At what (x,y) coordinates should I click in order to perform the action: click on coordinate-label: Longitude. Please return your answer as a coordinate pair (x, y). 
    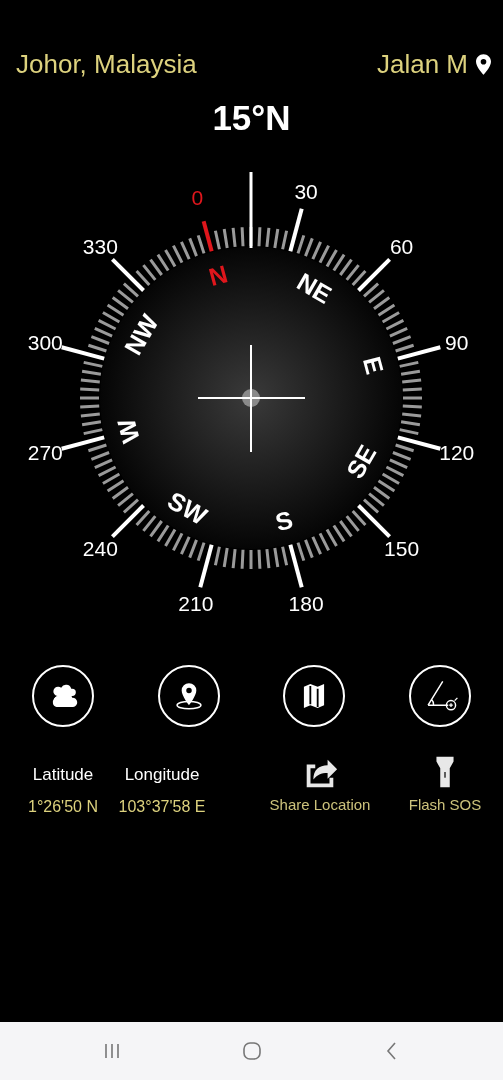
    Looking at the image, I should click on (162, 775).